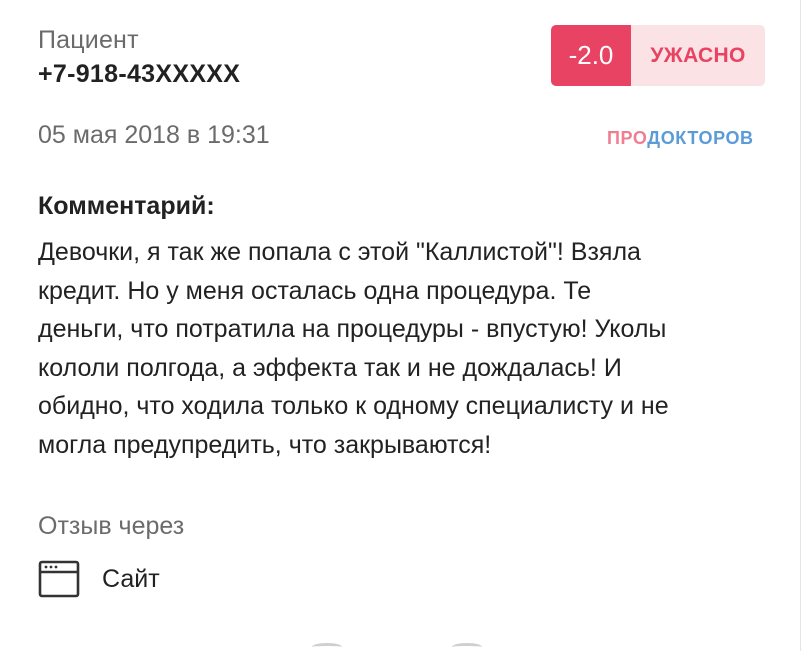  What do you see at coordinates (397, 647) in the screenshot?
I see `scroll-hint` at bounding box center [397, 647].